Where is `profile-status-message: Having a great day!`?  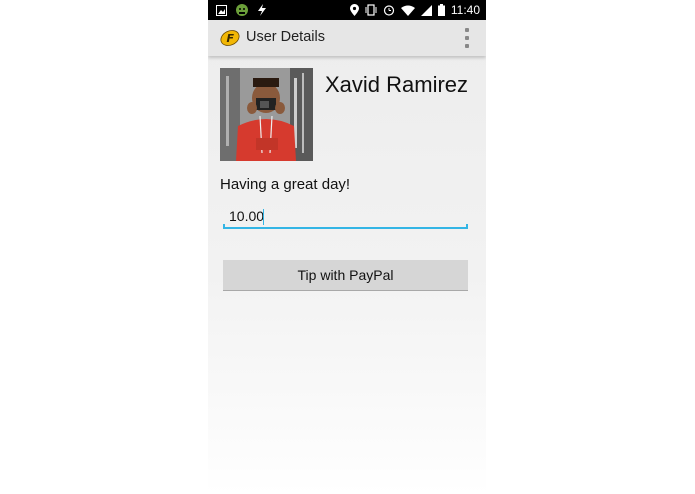 profile-status-message: Having a great day! is located at coordinates (285, 184).